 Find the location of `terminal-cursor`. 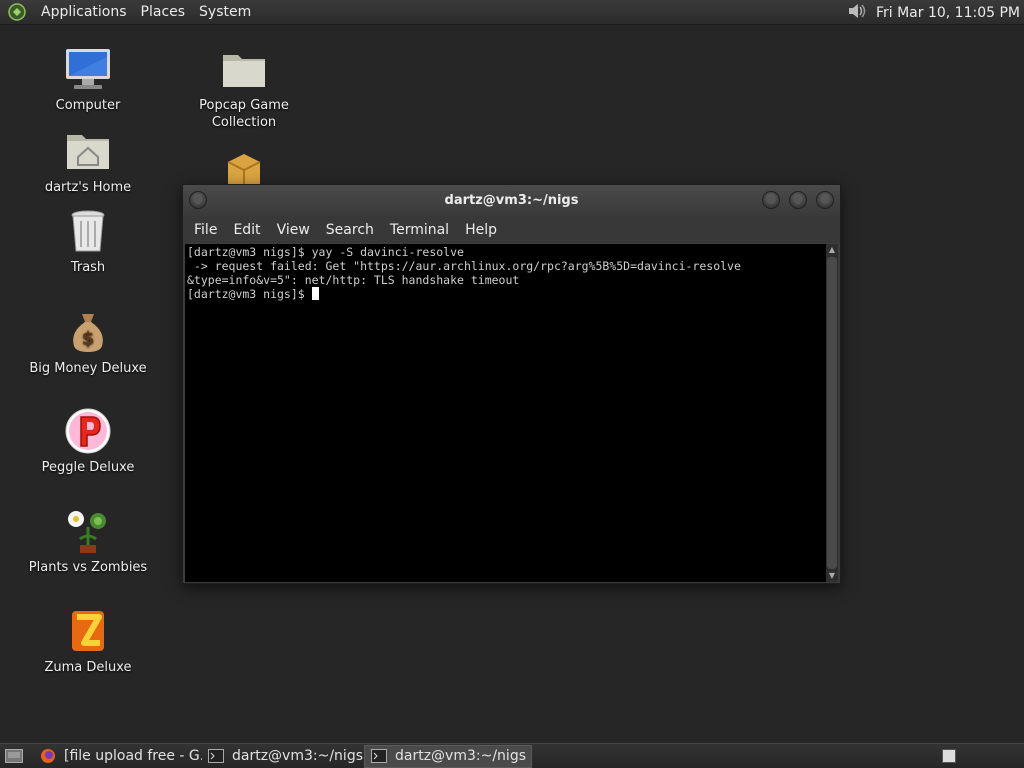

terminal-cursor is located at coordinates (315, 293).